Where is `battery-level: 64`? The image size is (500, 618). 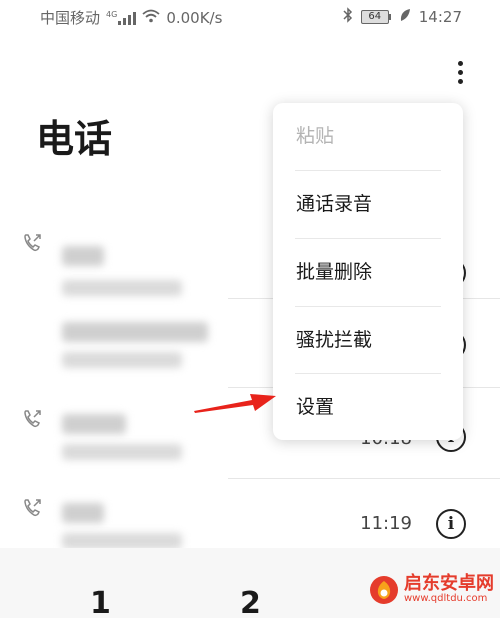
battery-level: 64 is located at coordinates (374, 17).